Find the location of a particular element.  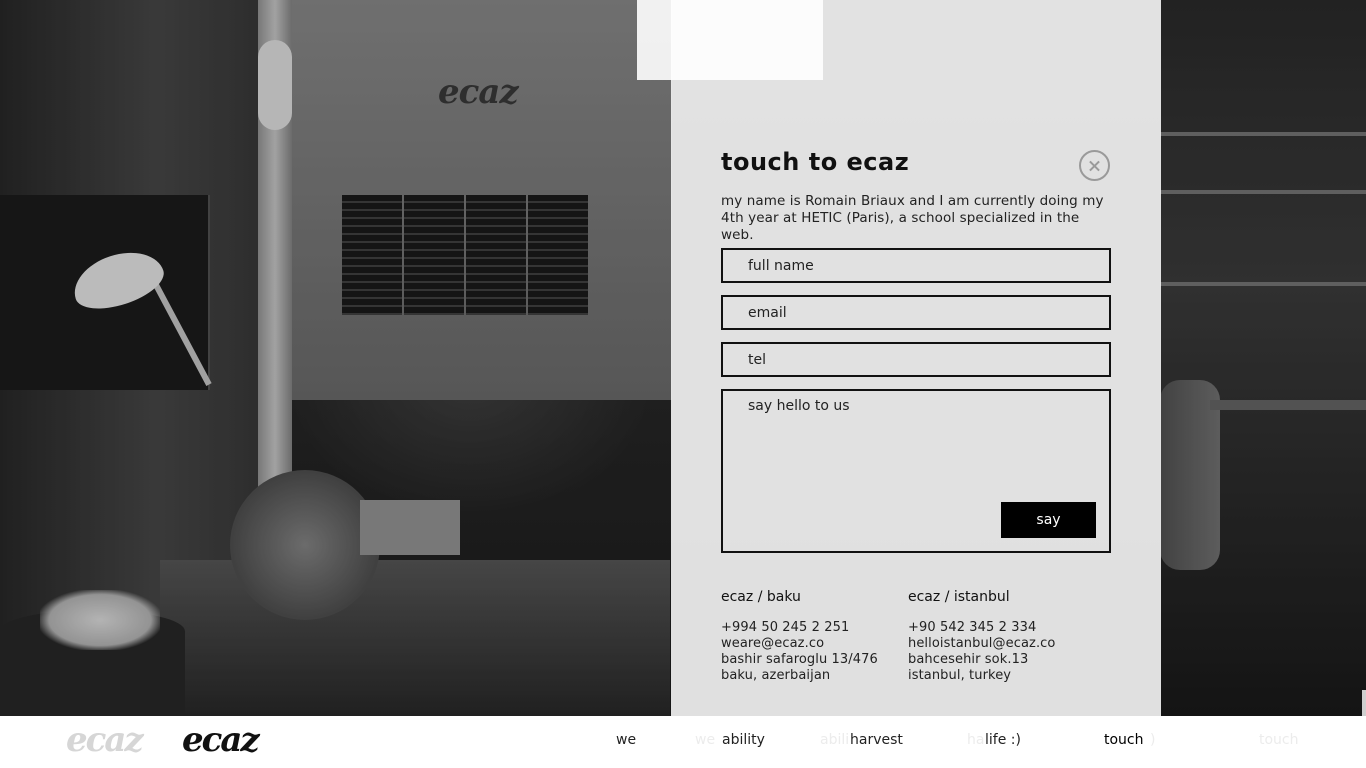

nav-item-touch: touch is located at coordinates (1124, 740).